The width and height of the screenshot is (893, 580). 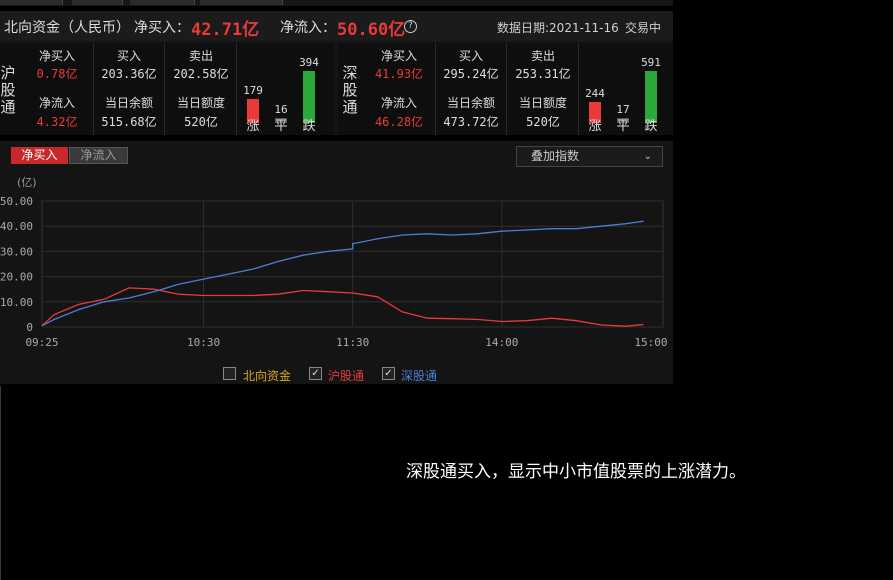 What do you see at coordinates (162, 28) in the screenshot?
I see `net-buy-label: 净买入：` at bounding box center [162, 28].